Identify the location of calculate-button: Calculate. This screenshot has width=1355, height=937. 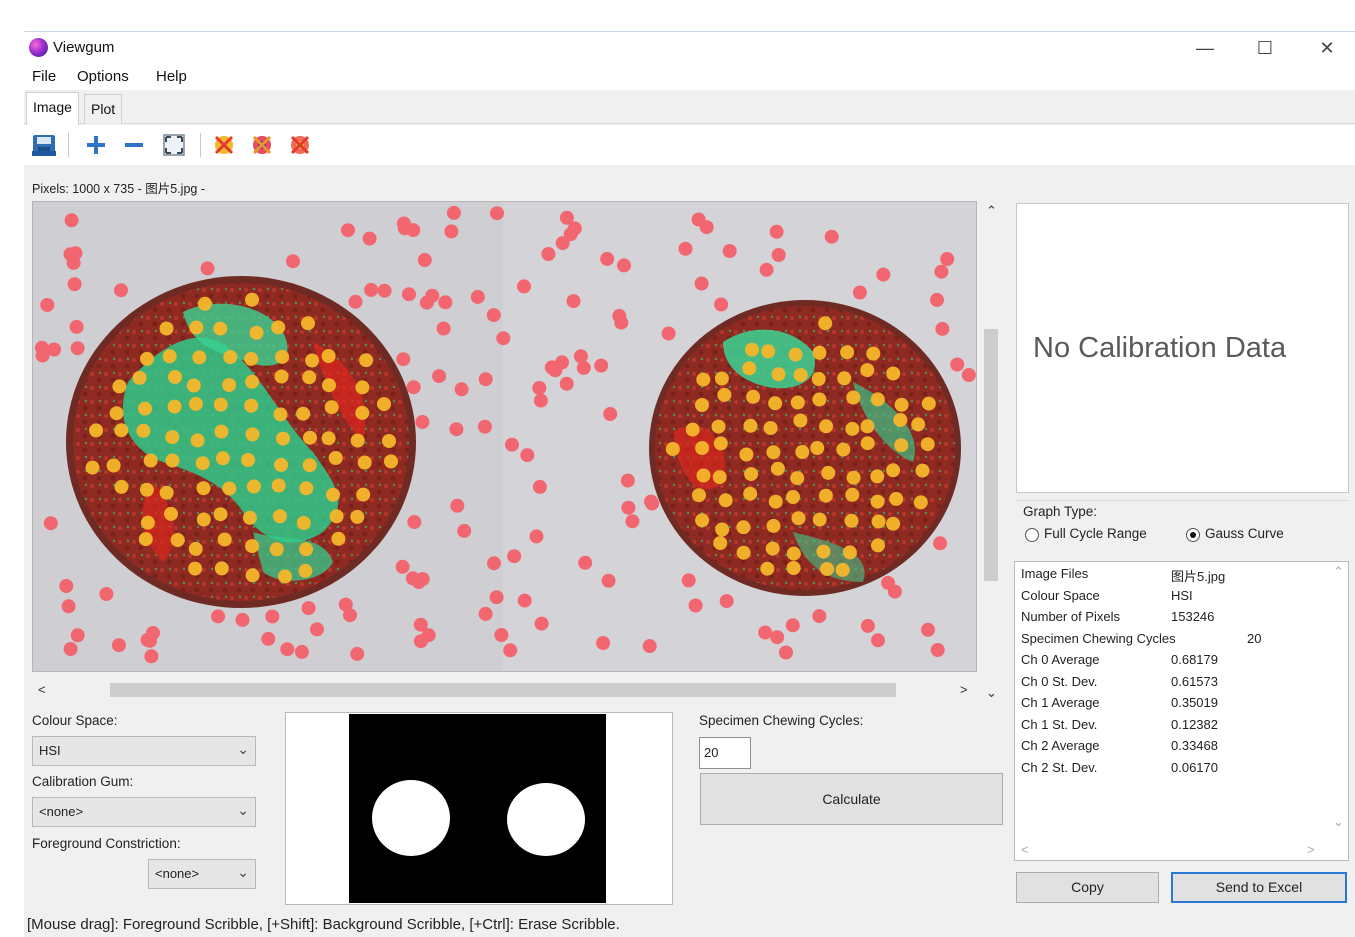
(851, 799).